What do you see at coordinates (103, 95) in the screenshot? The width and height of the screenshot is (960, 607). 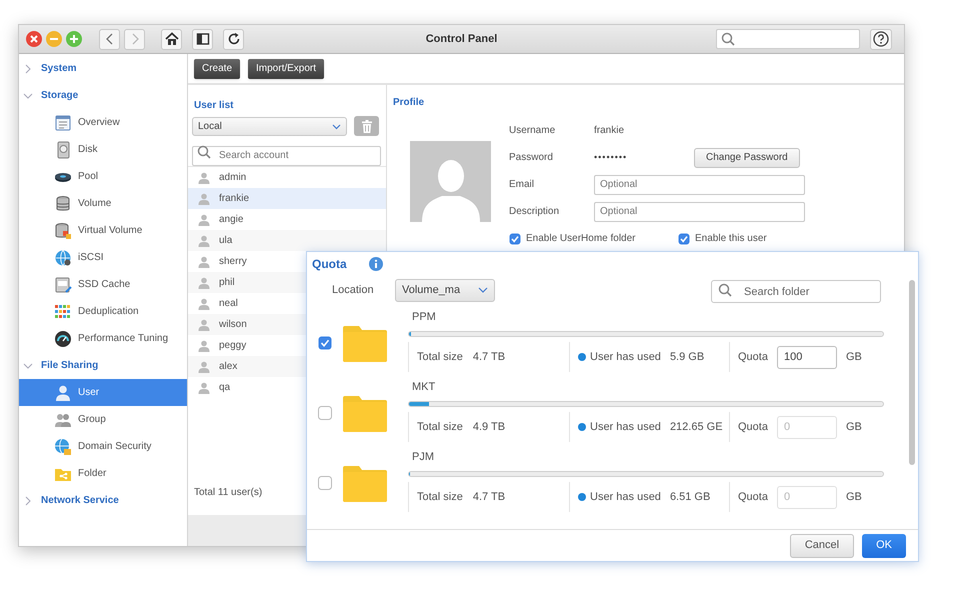 I see `sidebar-group: Storage` at bounding box center [103, 95].